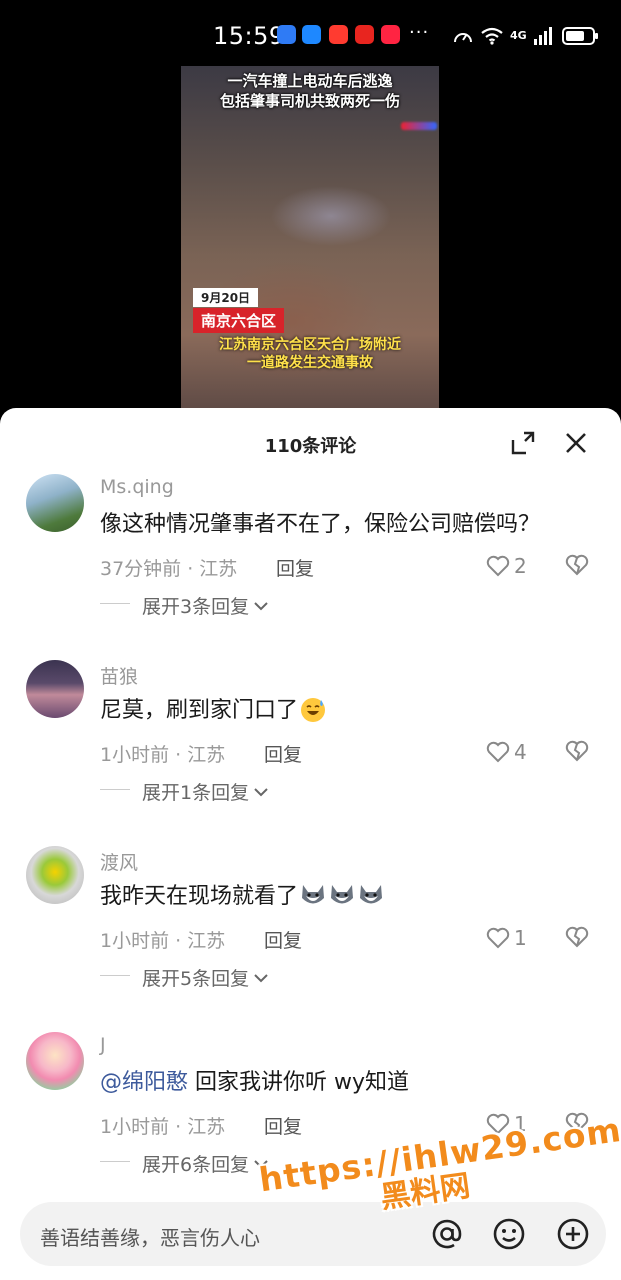  I want to click on police-lights, so click(419, 126).